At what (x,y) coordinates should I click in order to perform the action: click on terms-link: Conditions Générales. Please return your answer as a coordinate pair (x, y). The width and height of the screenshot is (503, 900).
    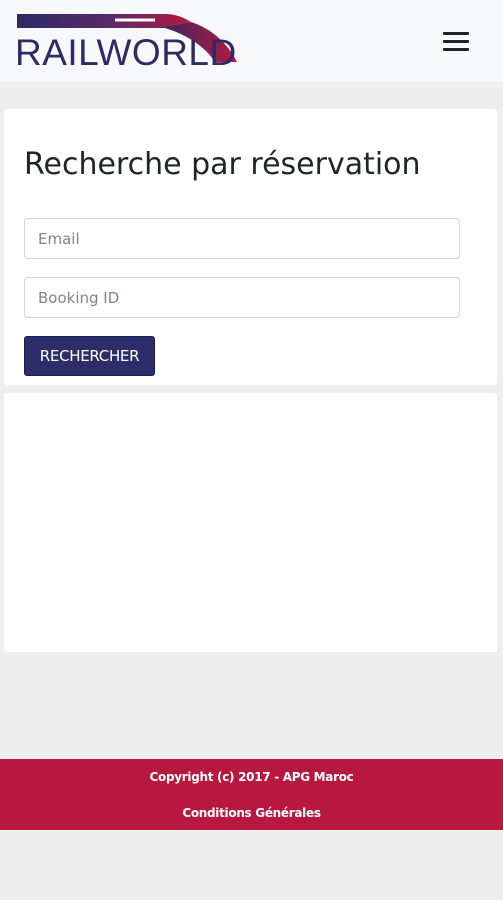
    Looking at the image, I should click on (251, 813).